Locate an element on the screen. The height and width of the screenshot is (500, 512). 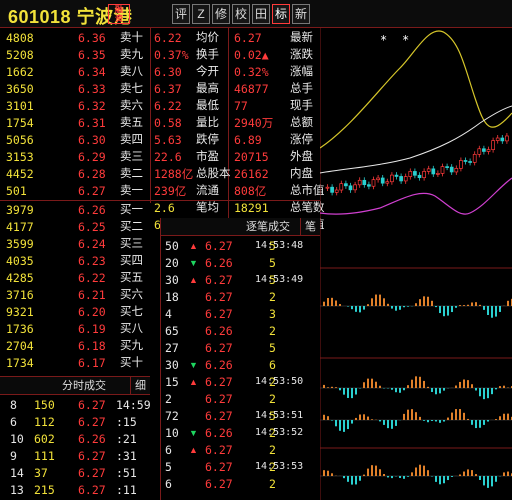
order-row: 4035 6.23 买四 is located at coordinates (75, 261).